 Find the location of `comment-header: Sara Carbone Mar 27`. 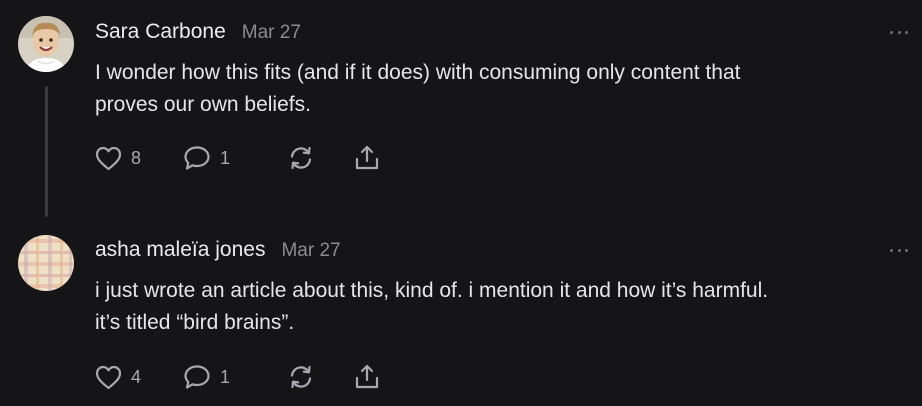

comment-header: Sara Carbone Mar 27 is located at coordinates (198, 32).